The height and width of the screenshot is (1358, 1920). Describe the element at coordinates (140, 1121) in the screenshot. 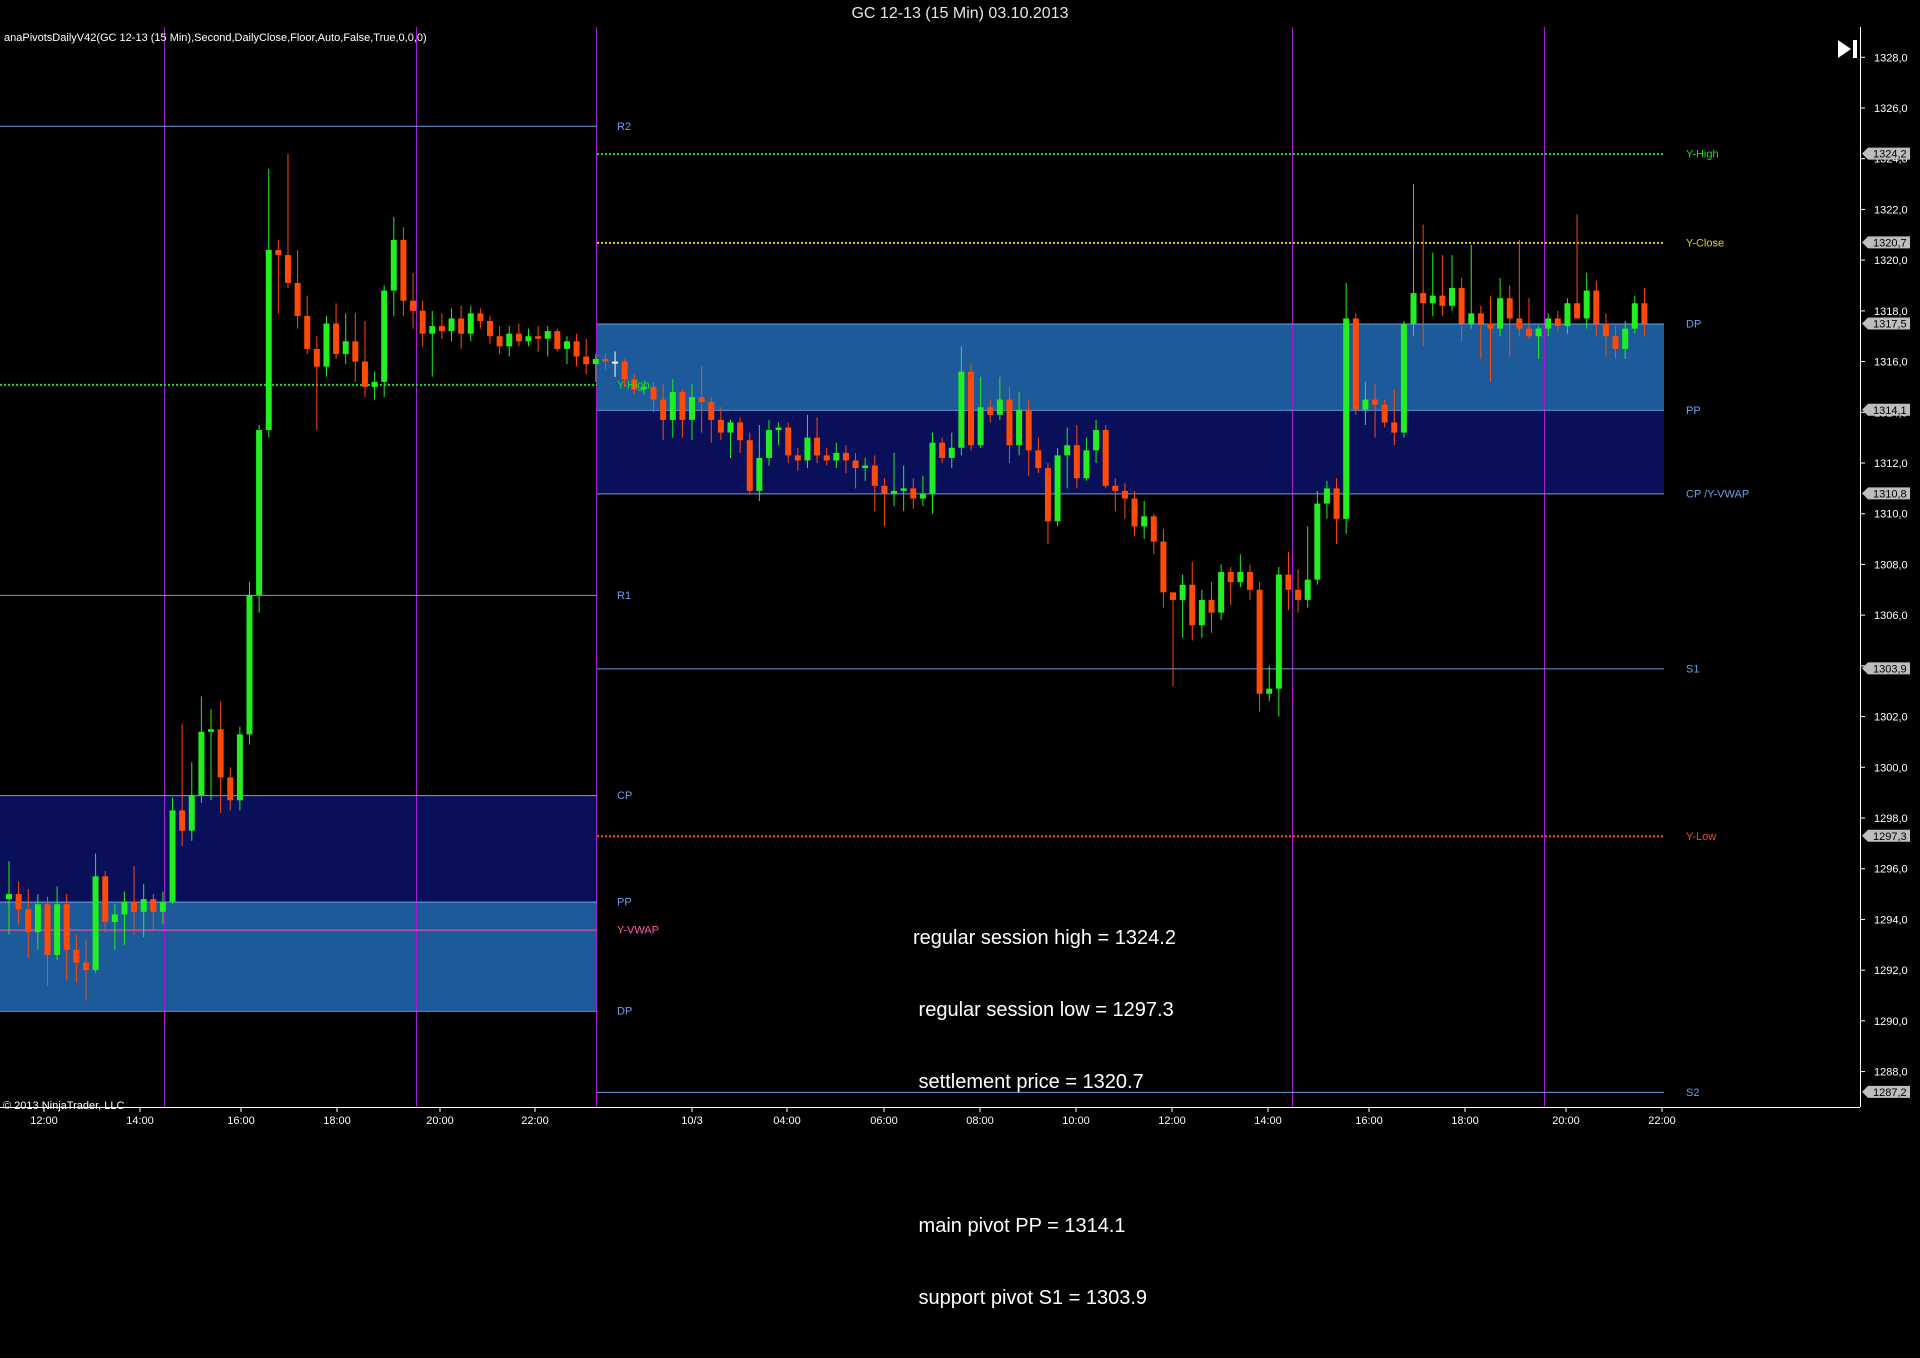

I see `x-tick-label: 14:00` at that location.